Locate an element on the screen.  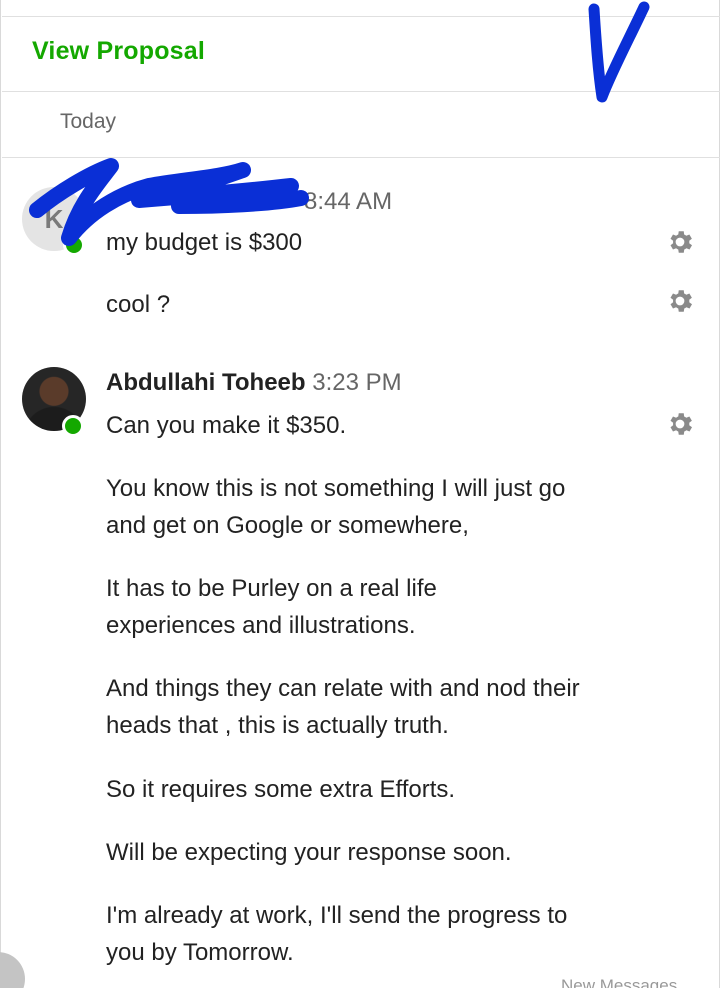
date-separator: Today is located at coordinates (361, 125).